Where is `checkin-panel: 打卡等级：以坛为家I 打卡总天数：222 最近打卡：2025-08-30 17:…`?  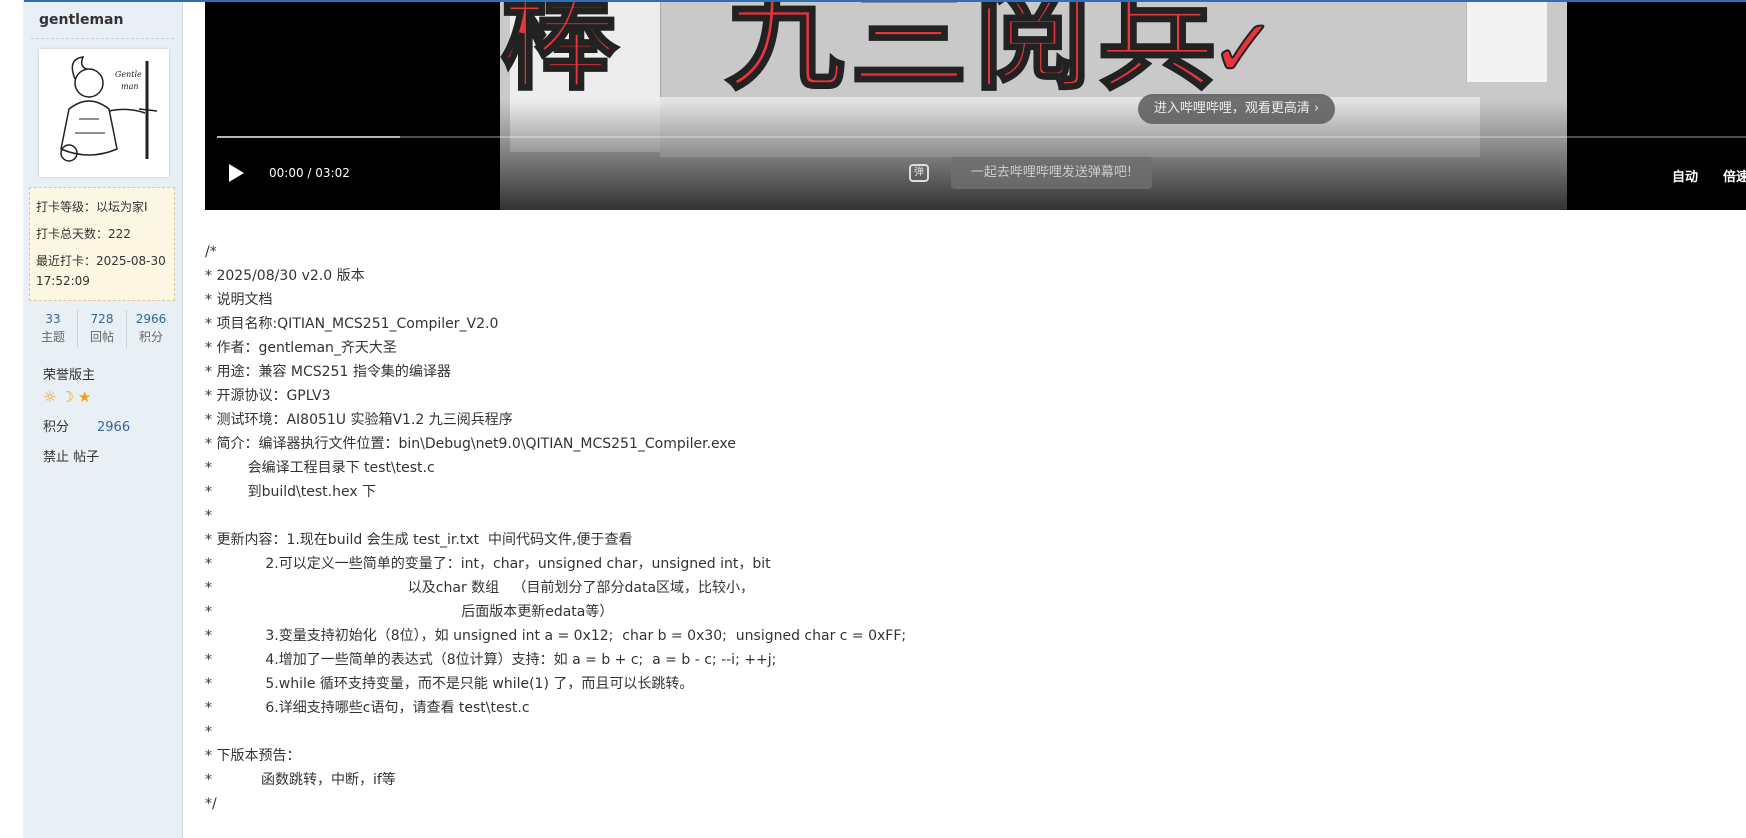 checkin-panel: 打卡等级：以坛为家I 打卡总天数：222 最近打卡：2025-08-30 17:… is located at coordinates (102, 244).